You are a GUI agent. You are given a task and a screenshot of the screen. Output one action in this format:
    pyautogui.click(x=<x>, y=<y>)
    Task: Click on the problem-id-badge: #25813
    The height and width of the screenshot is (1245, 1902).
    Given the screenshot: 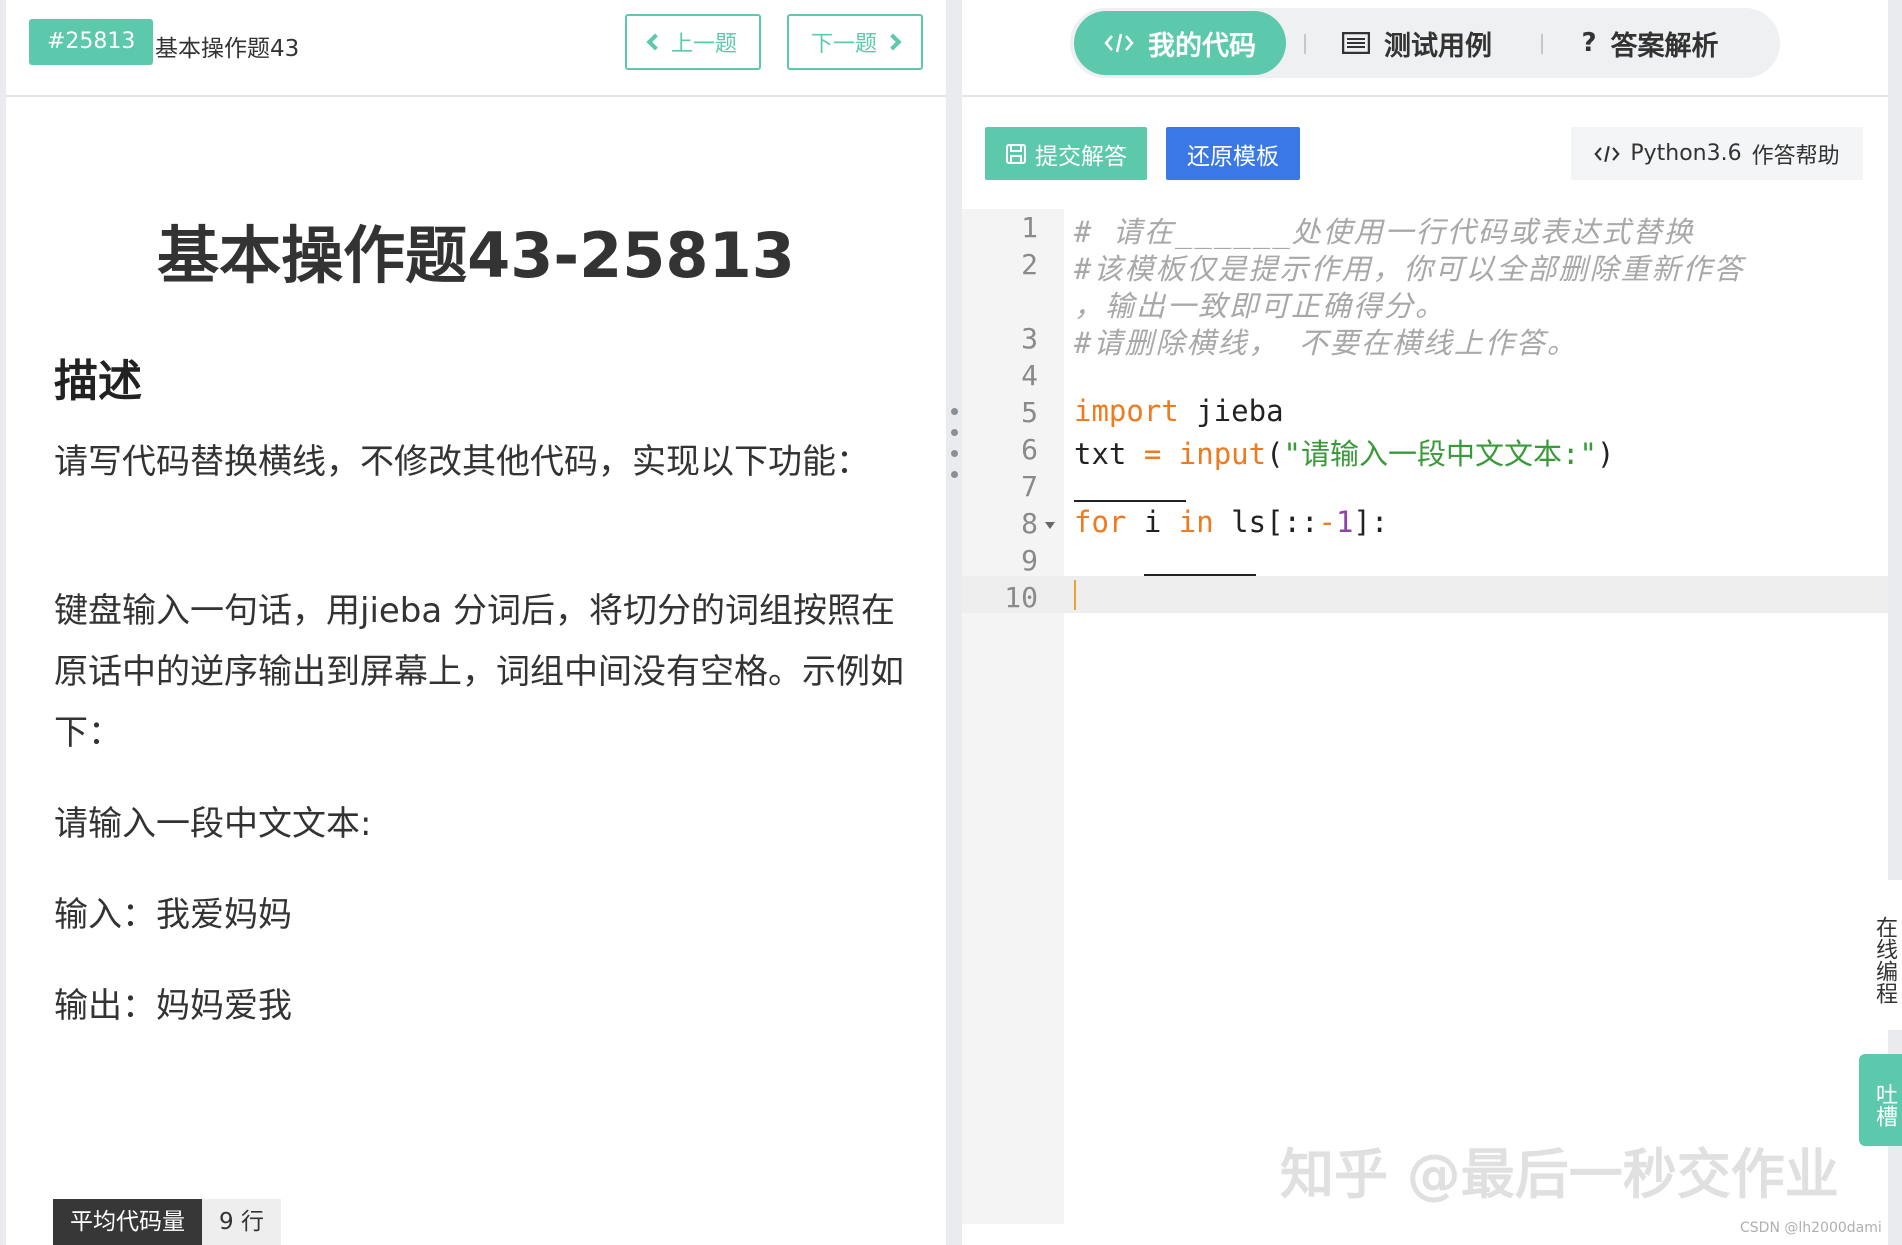 What is the action you would take?
    pyautogui.click(x=91, y=42)
    